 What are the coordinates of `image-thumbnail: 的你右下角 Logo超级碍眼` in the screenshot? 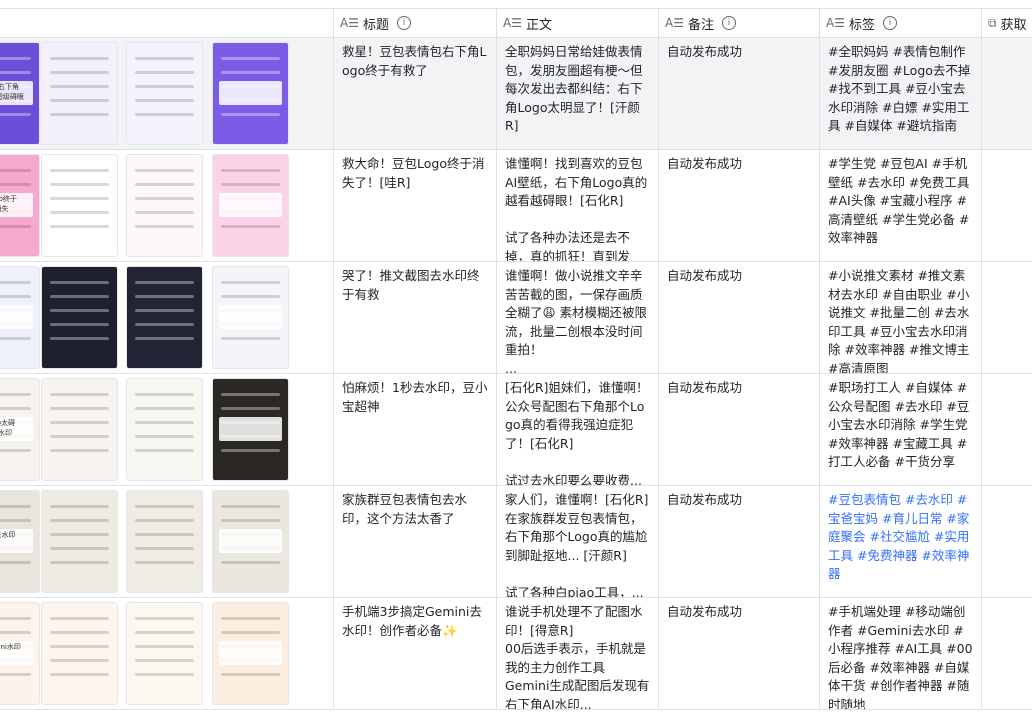 It's located at (20, 93).